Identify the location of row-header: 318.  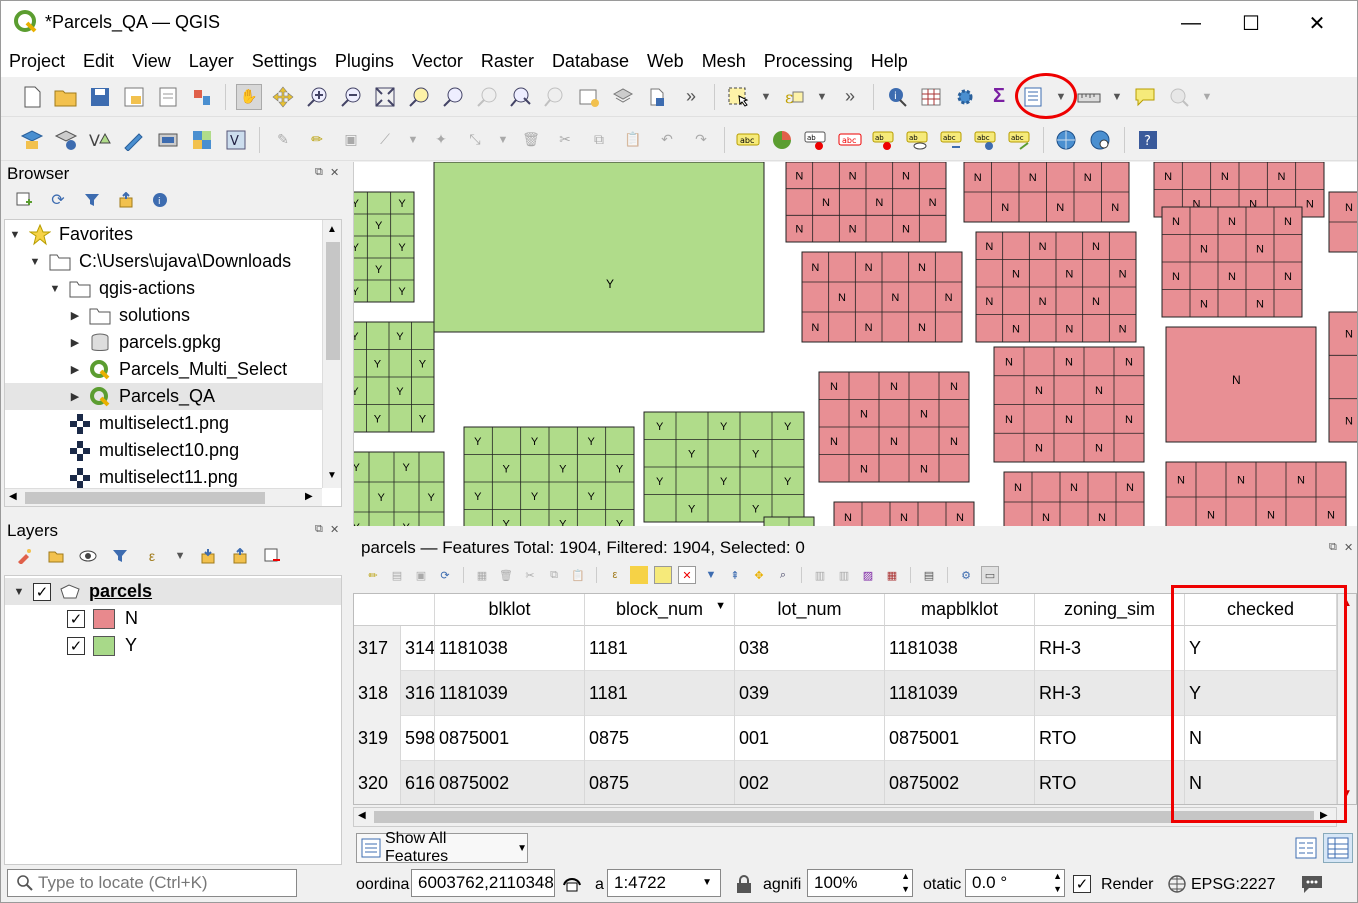
(377, 693).